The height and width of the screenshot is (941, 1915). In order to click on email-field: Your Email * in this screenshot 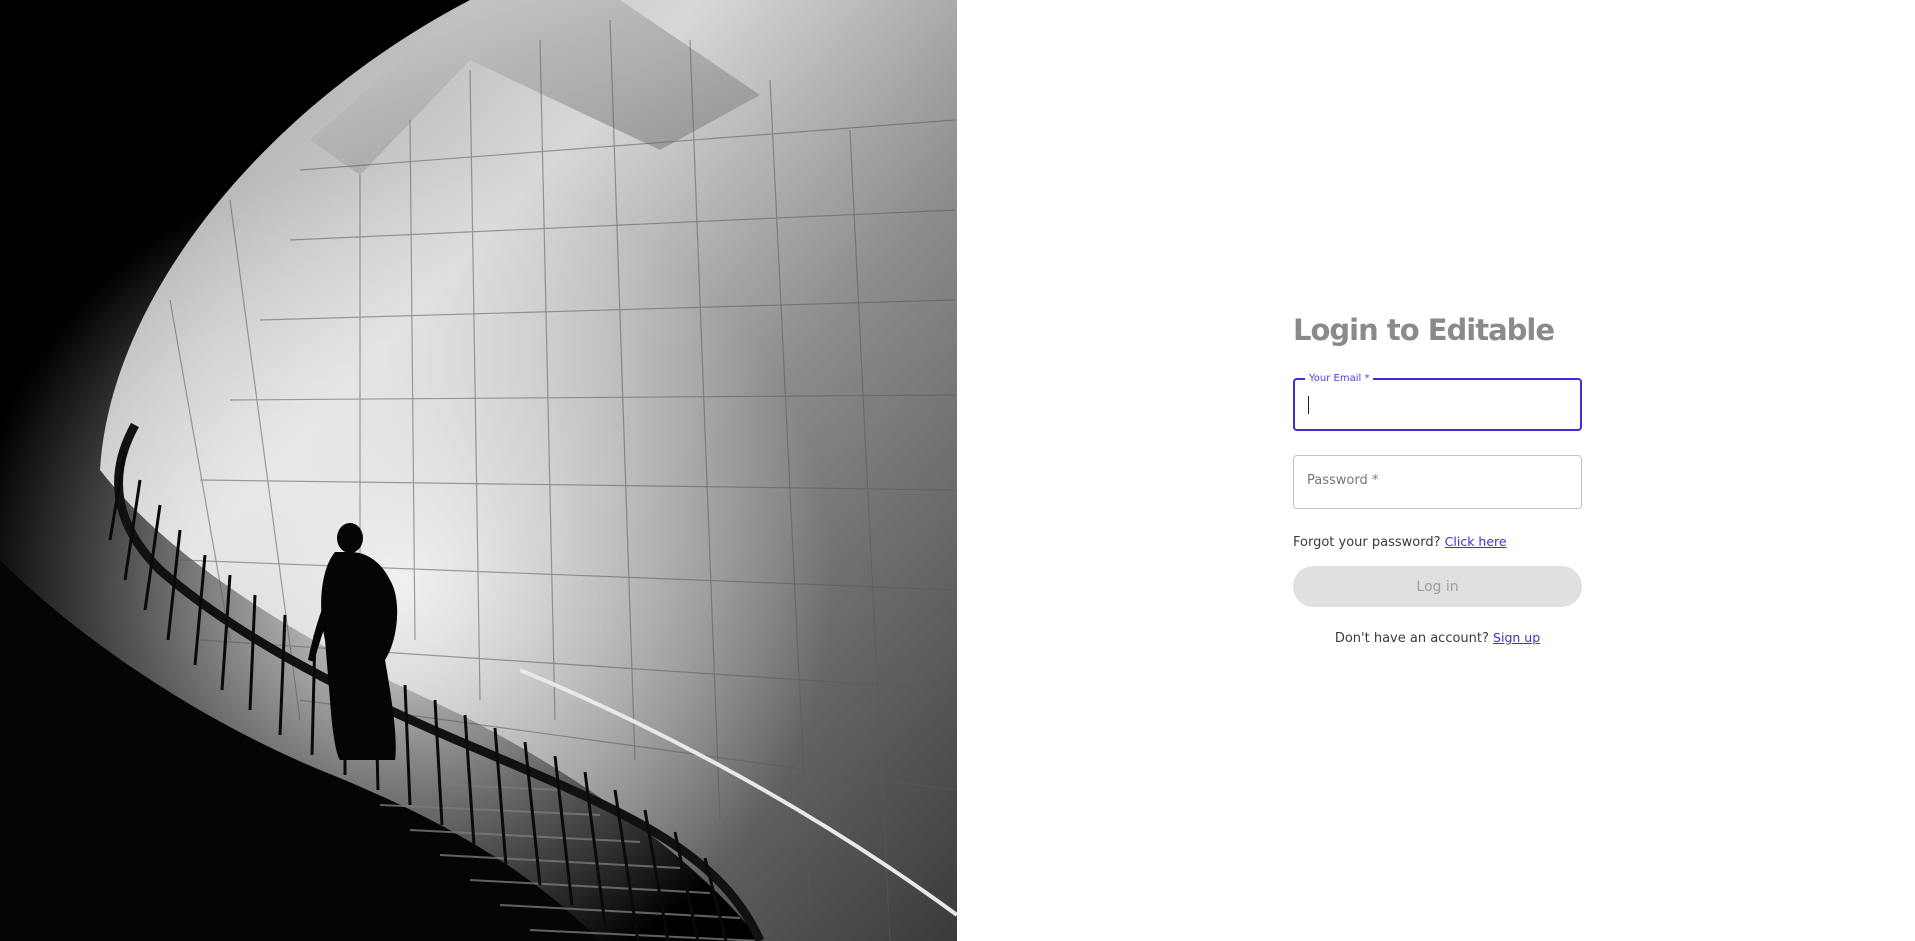, I will do `click(1437, 401)`.